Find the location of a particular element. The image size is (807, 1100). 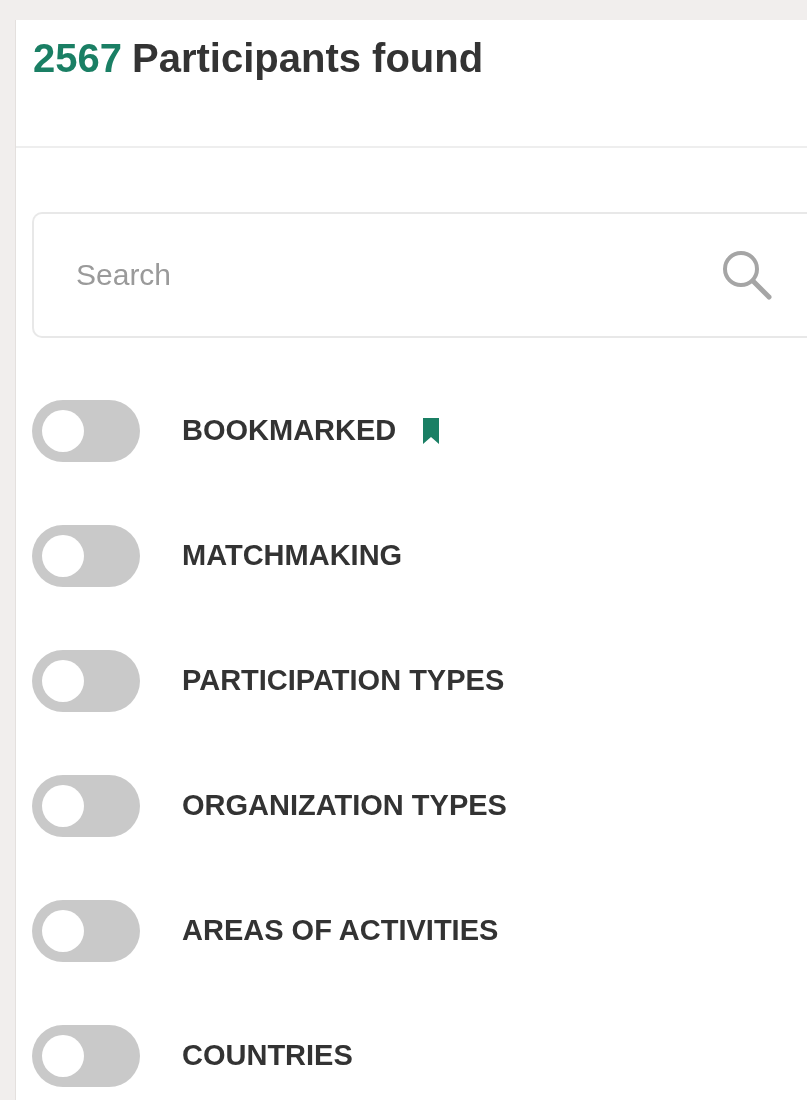

results-label: Participants found is located at coordinates (308, 58).